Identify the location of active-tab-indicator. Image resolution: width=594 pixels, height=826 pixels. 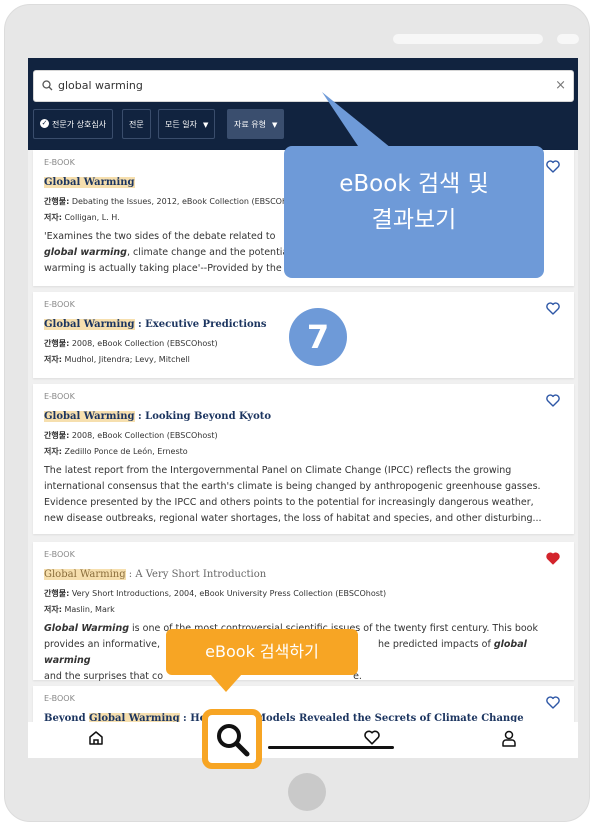
(331, 747).